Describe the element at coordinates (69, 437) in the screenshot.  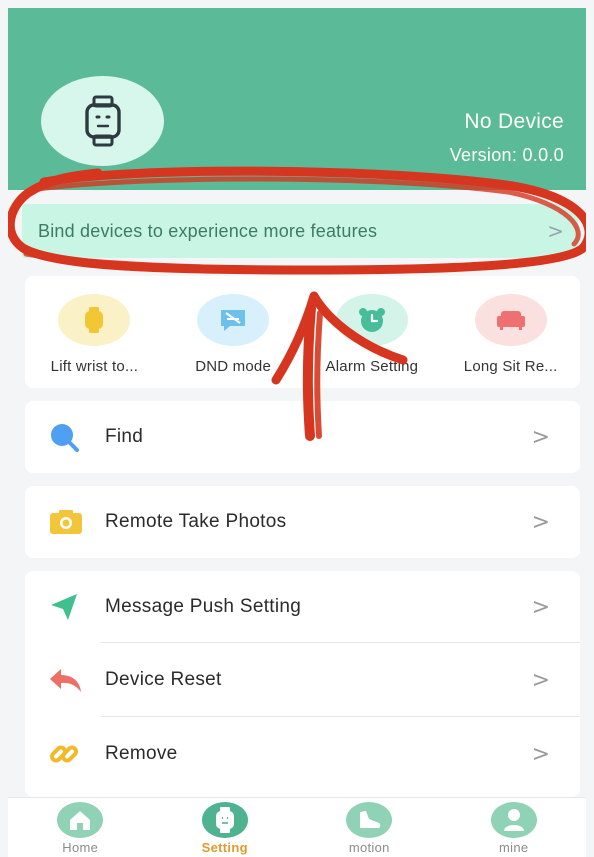
I see `search-icon` at that location.